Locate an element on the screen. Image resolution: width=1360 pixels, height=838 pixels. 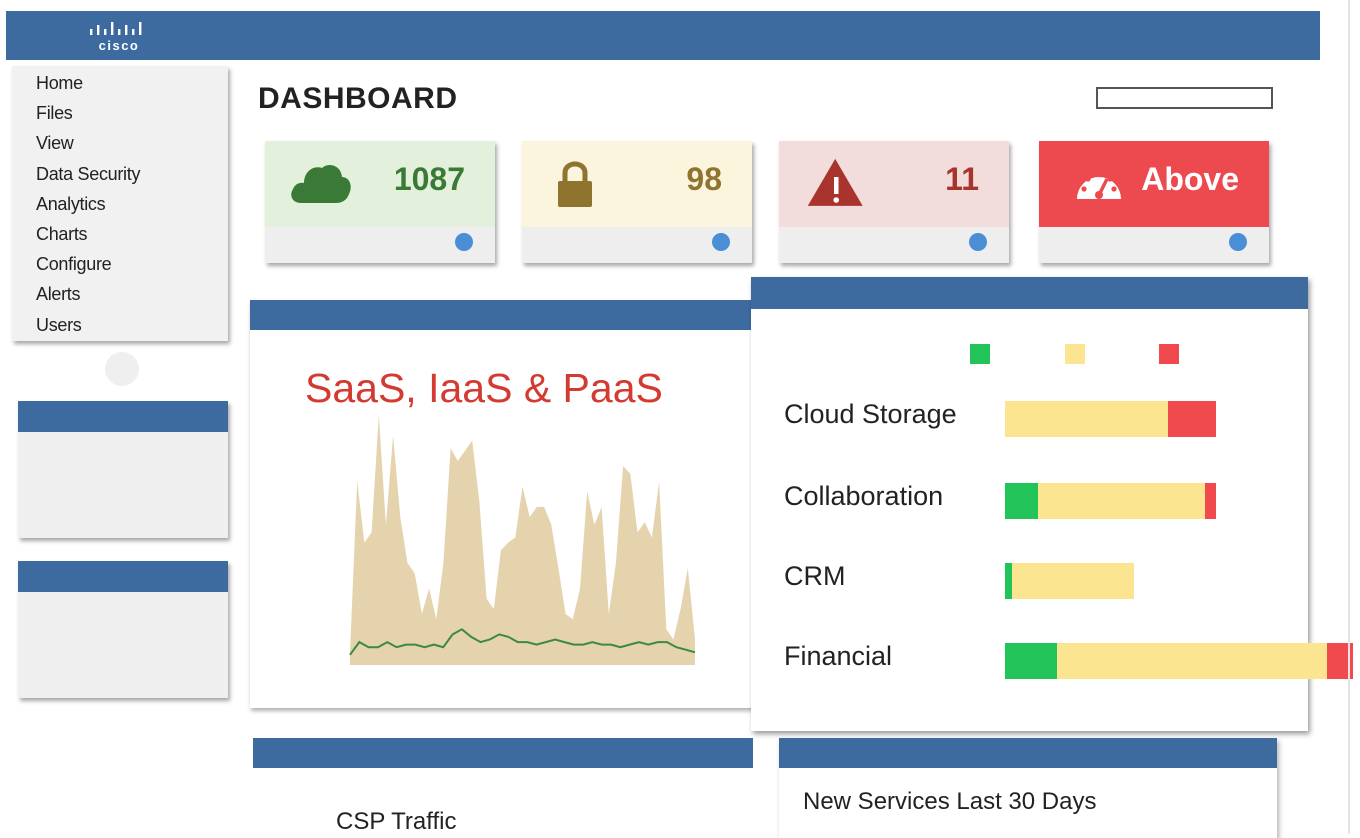
kpi-value: Above is located at coordinates (1190, 179).